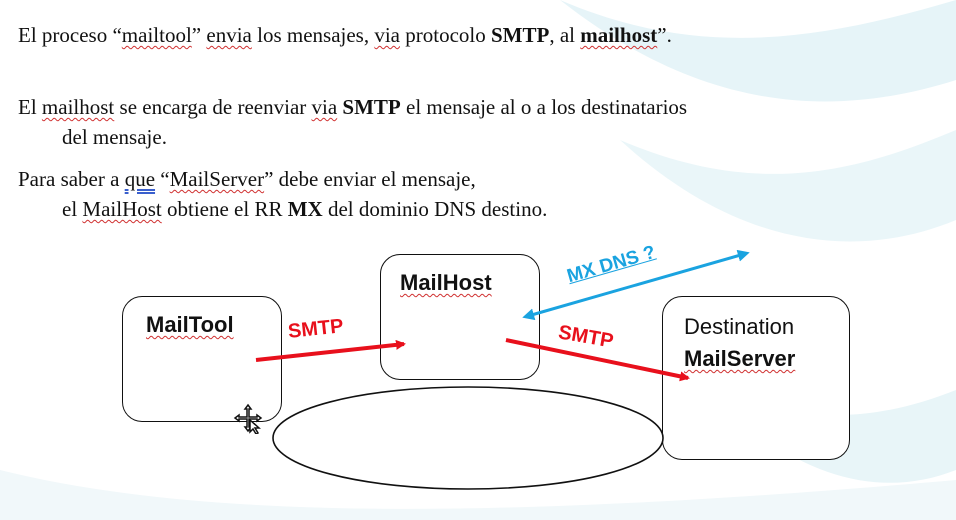 The width and height of the screenshot is (956, 520). What do you see at coordinates (502, 315) in the screenshot?
I see `arrows-layer` at bounding box center [502, 315].